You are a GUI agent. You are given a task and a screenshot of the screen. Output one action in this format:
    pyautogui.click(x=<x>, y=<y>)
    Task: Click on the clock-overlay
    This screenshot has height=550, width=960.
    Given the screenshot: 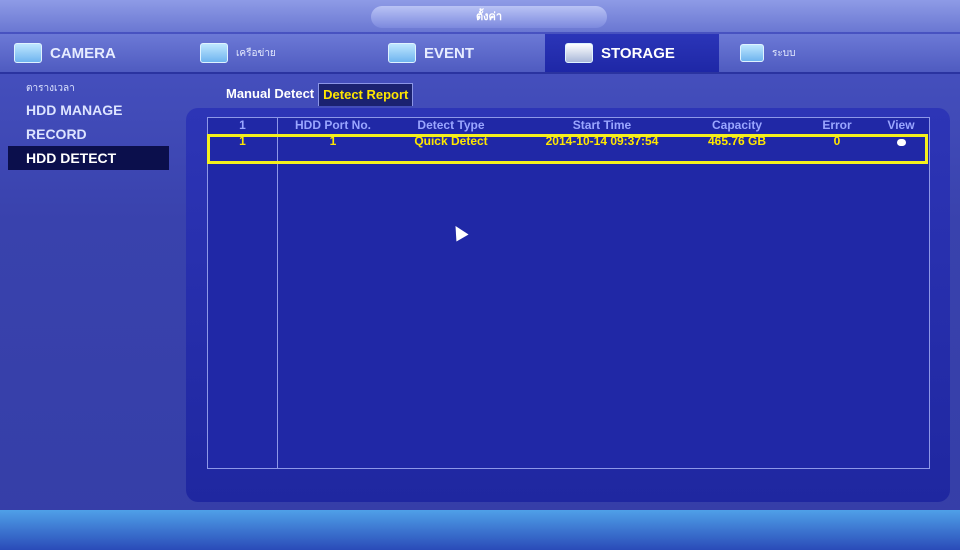 What is the action you would take?
    pyautogui.click(x=782, y=544)
    